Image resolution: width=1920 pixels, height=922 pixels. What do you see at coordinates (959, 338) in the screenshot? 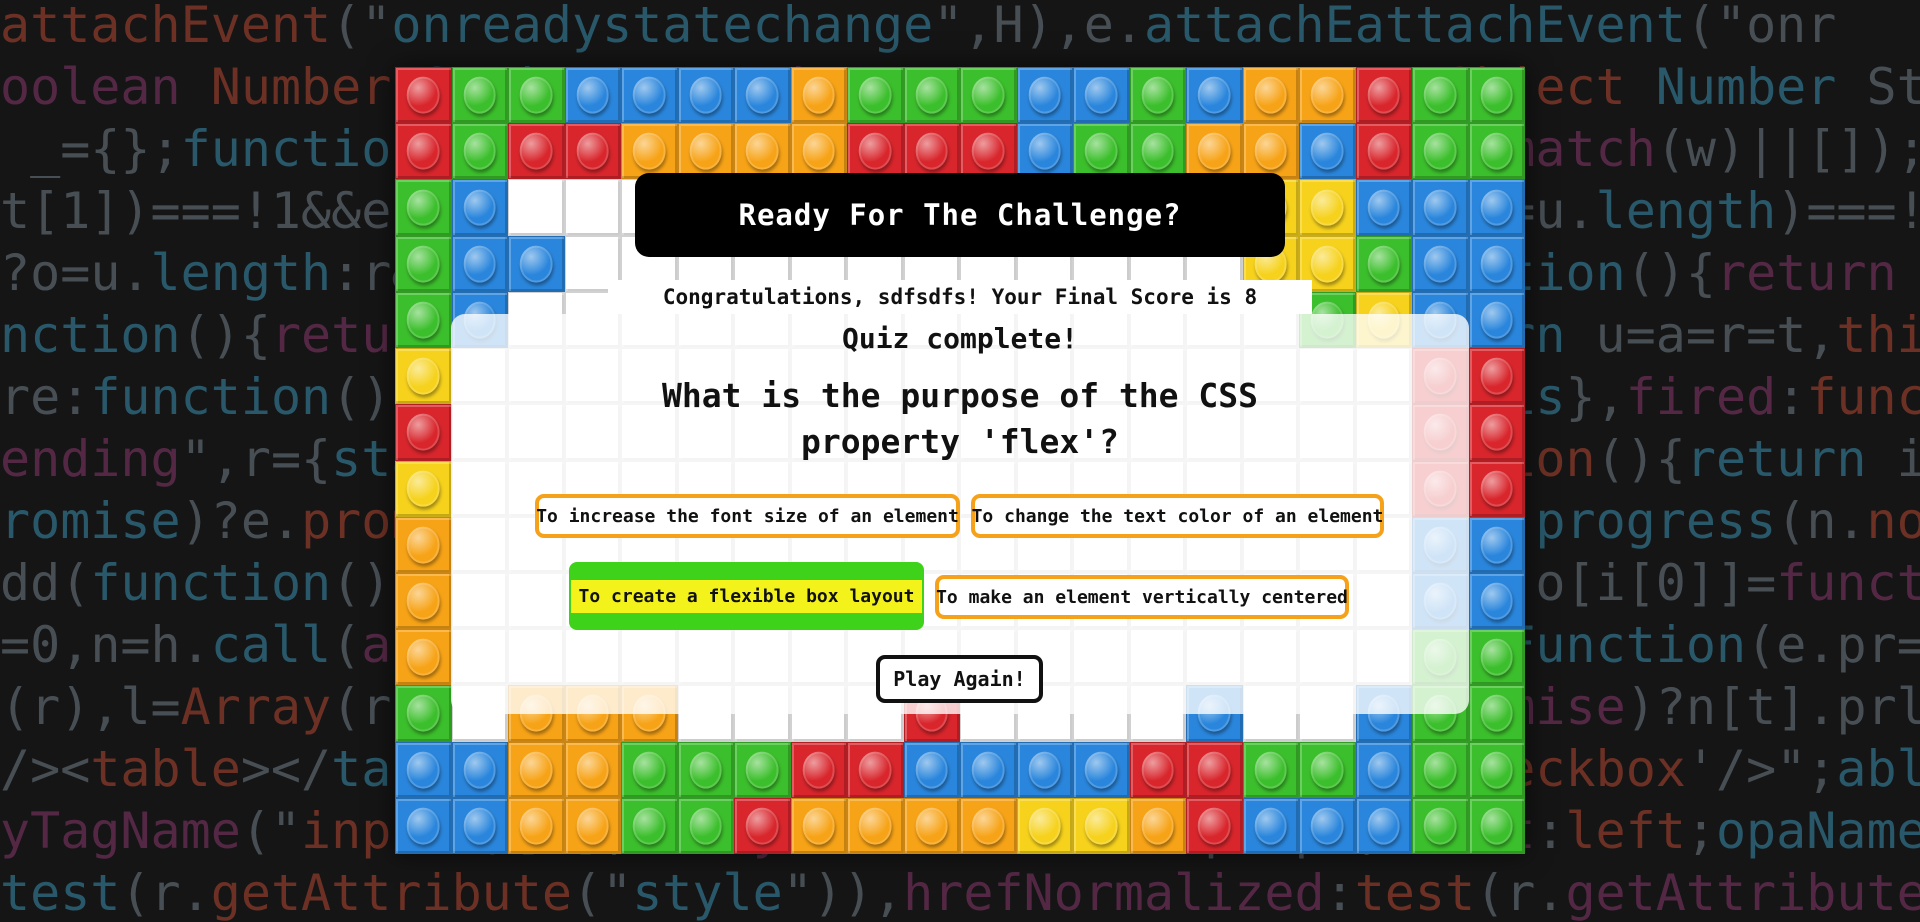
I see `quiz-status: Quiz complete!` at bounding box center [959, 338].